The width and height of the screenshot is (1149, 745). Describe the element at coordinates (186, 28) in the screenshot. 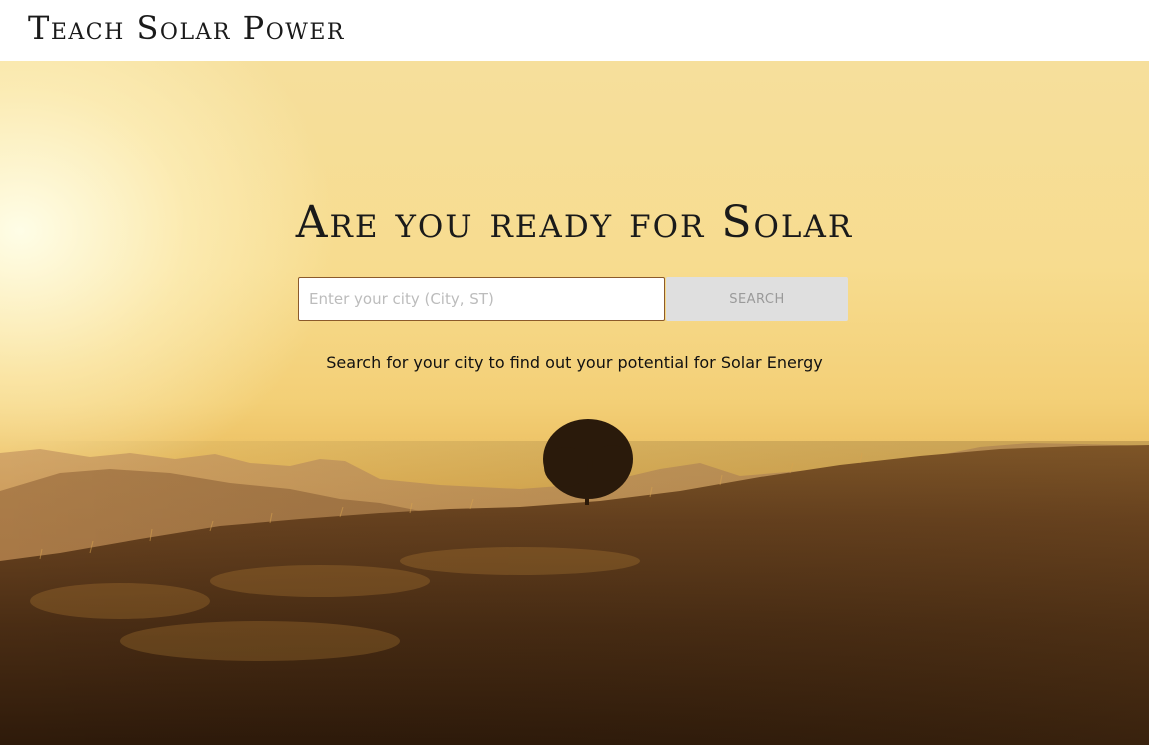

I see `site-brand-link: Teach Solar Power` at that location.